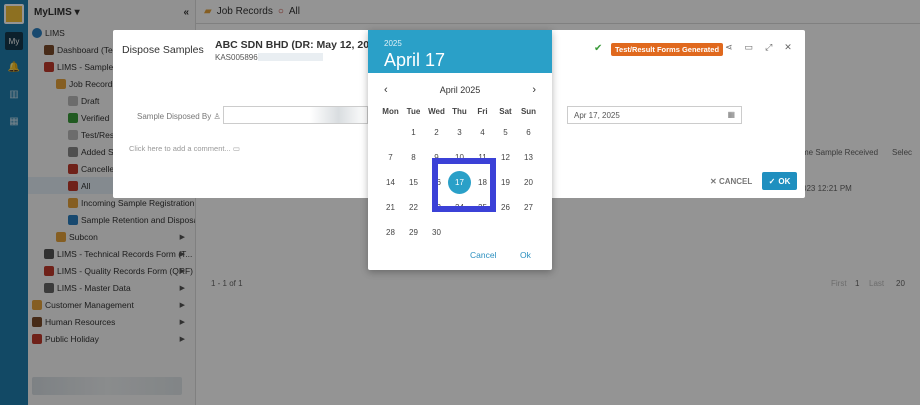 Image resolution: width=920 pixels, height=405 pixels. I want to click on ok-label: OK, so click(784, 181).